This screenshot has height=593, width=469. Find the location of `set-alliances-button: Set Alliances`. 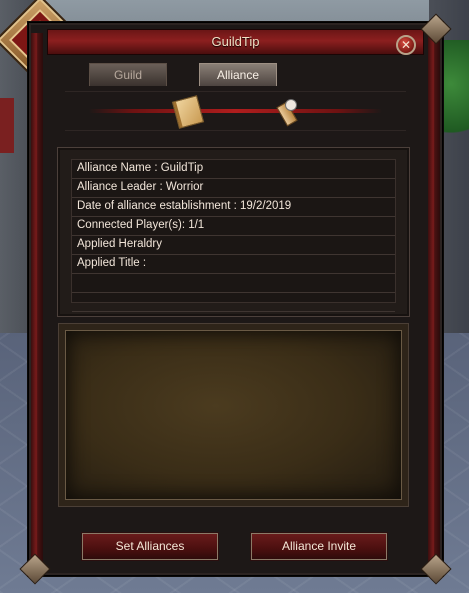

set-alliances-button: Set Alliances is located at coordinates (150, 546).